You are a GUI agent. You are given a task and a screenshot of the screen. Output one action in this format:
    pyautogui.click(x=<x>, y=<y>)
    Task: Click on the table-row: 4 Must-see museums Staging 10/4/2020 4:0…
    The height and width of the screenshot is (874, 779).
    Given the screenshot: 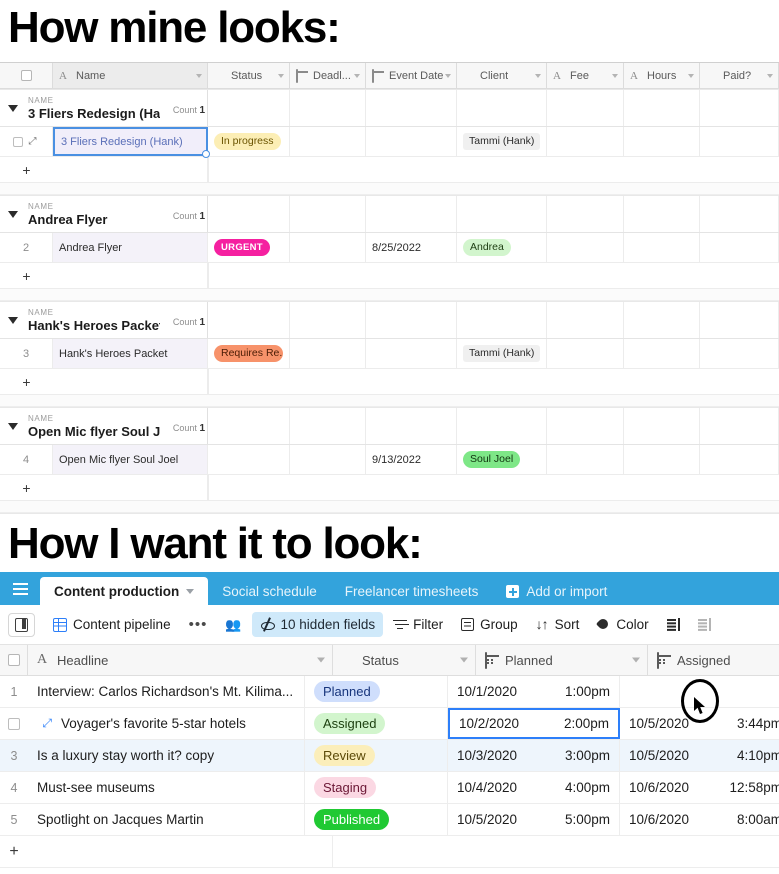 What is the action you would take?
    pyautogui.click(x=389, y=788)
    